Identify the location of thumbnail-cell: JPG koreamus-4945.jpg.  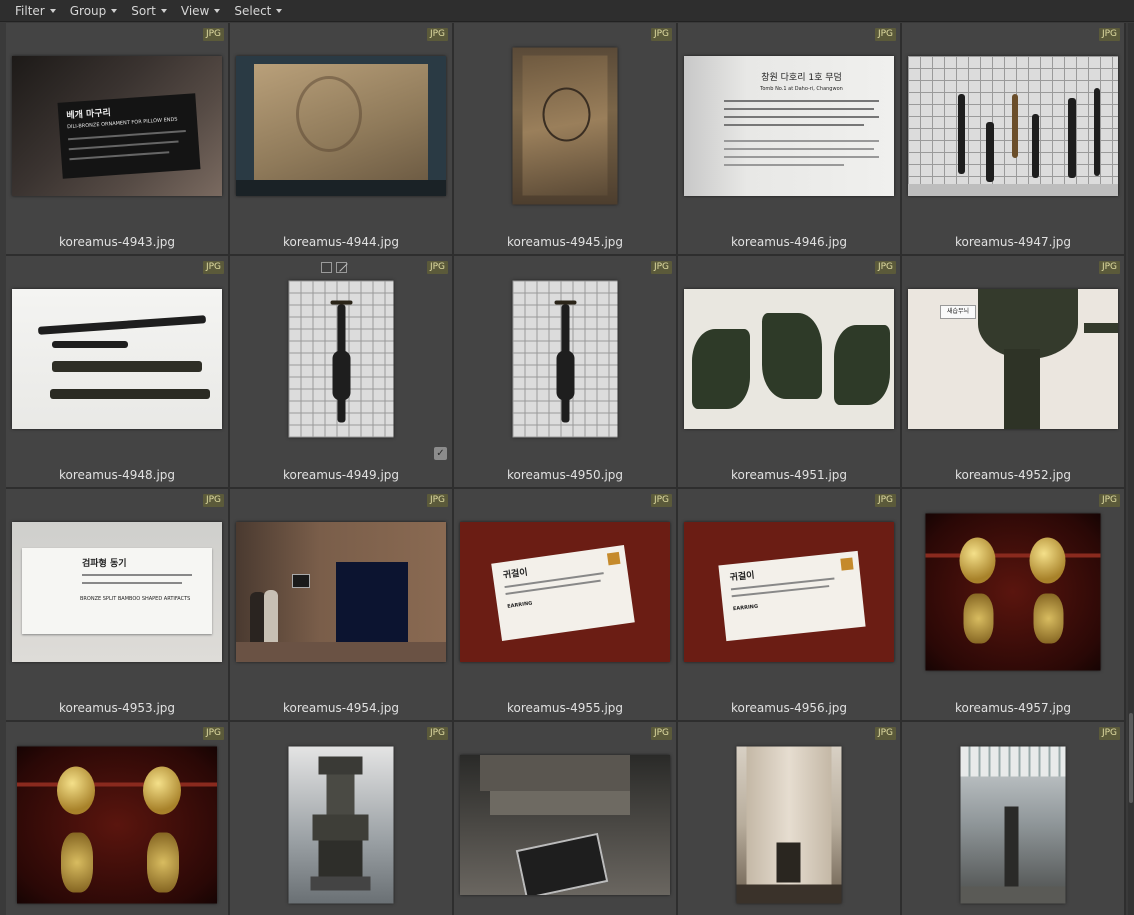
(566, 139).